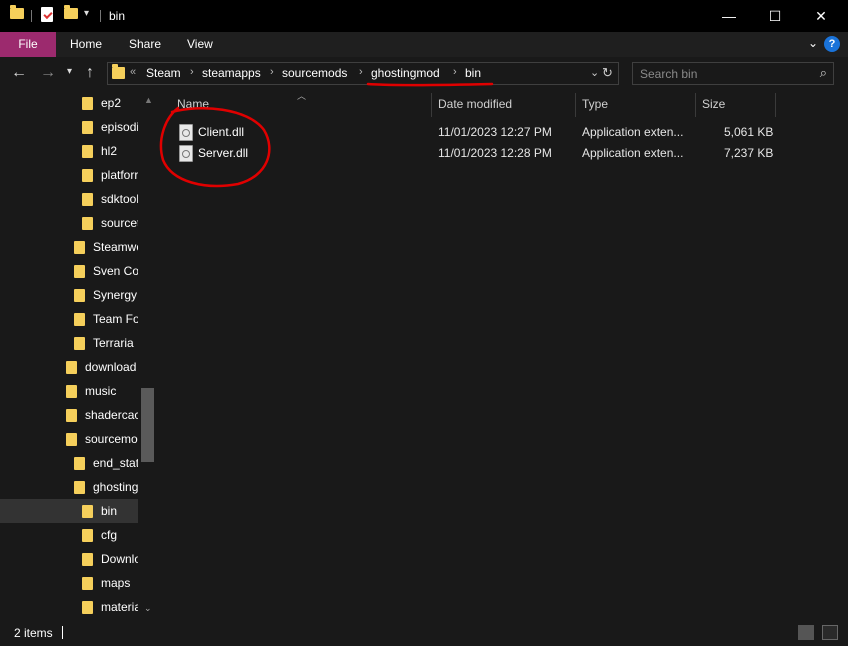 The image size is (848, 646). What do you see at coordinates (594, 72) in the screenshot?
I see `chevron-down-icon: ⌄` at bounding box center [594, 72].